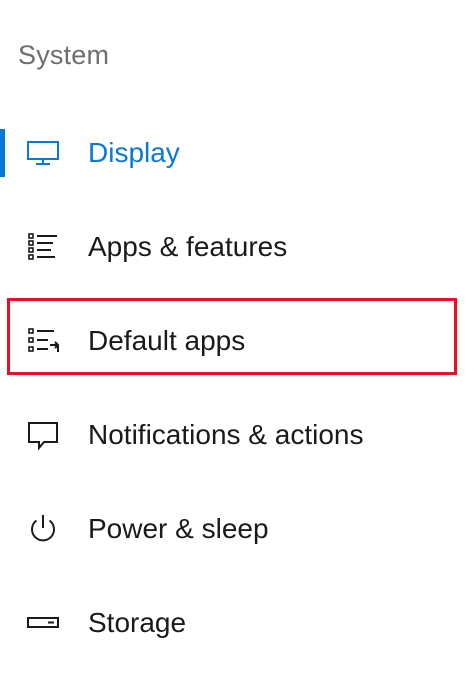 This screenshot has height=673, width=474. I want to click on nav-item-label: Power & sleep, so click(178, 528).